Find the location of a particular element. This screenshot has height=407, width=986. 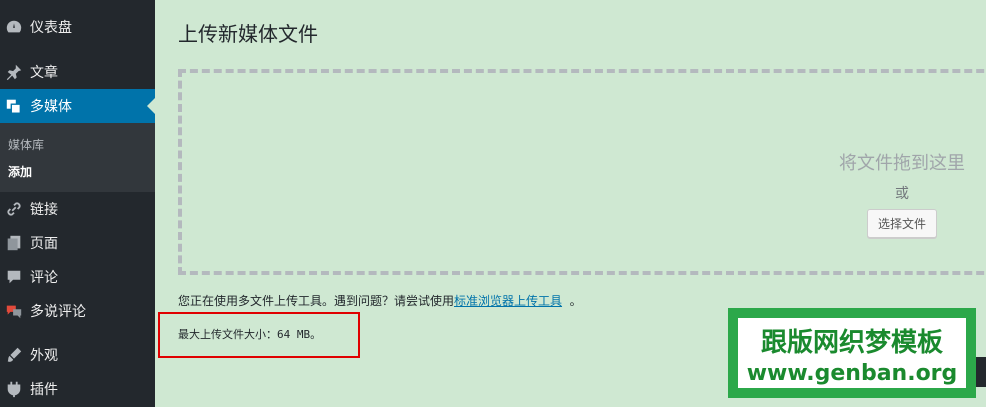

or-text: 或 is located at coordinates (902, 194).